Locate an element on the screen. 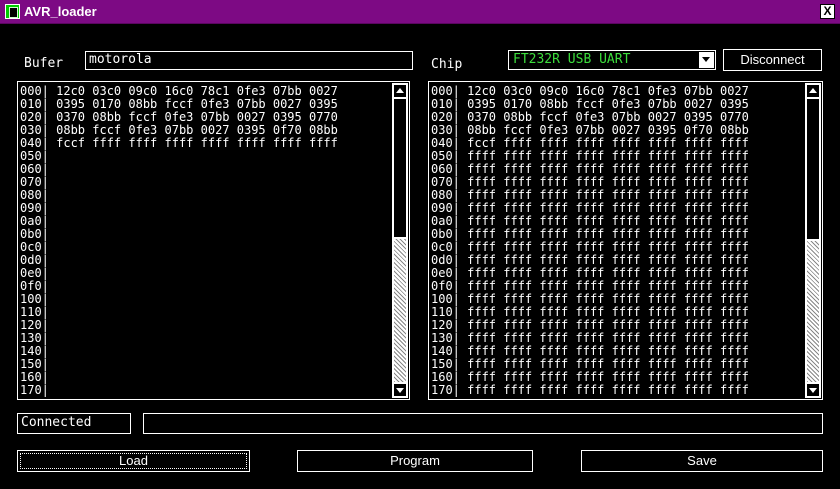  progress-bar is located at coordinates (483, 423).